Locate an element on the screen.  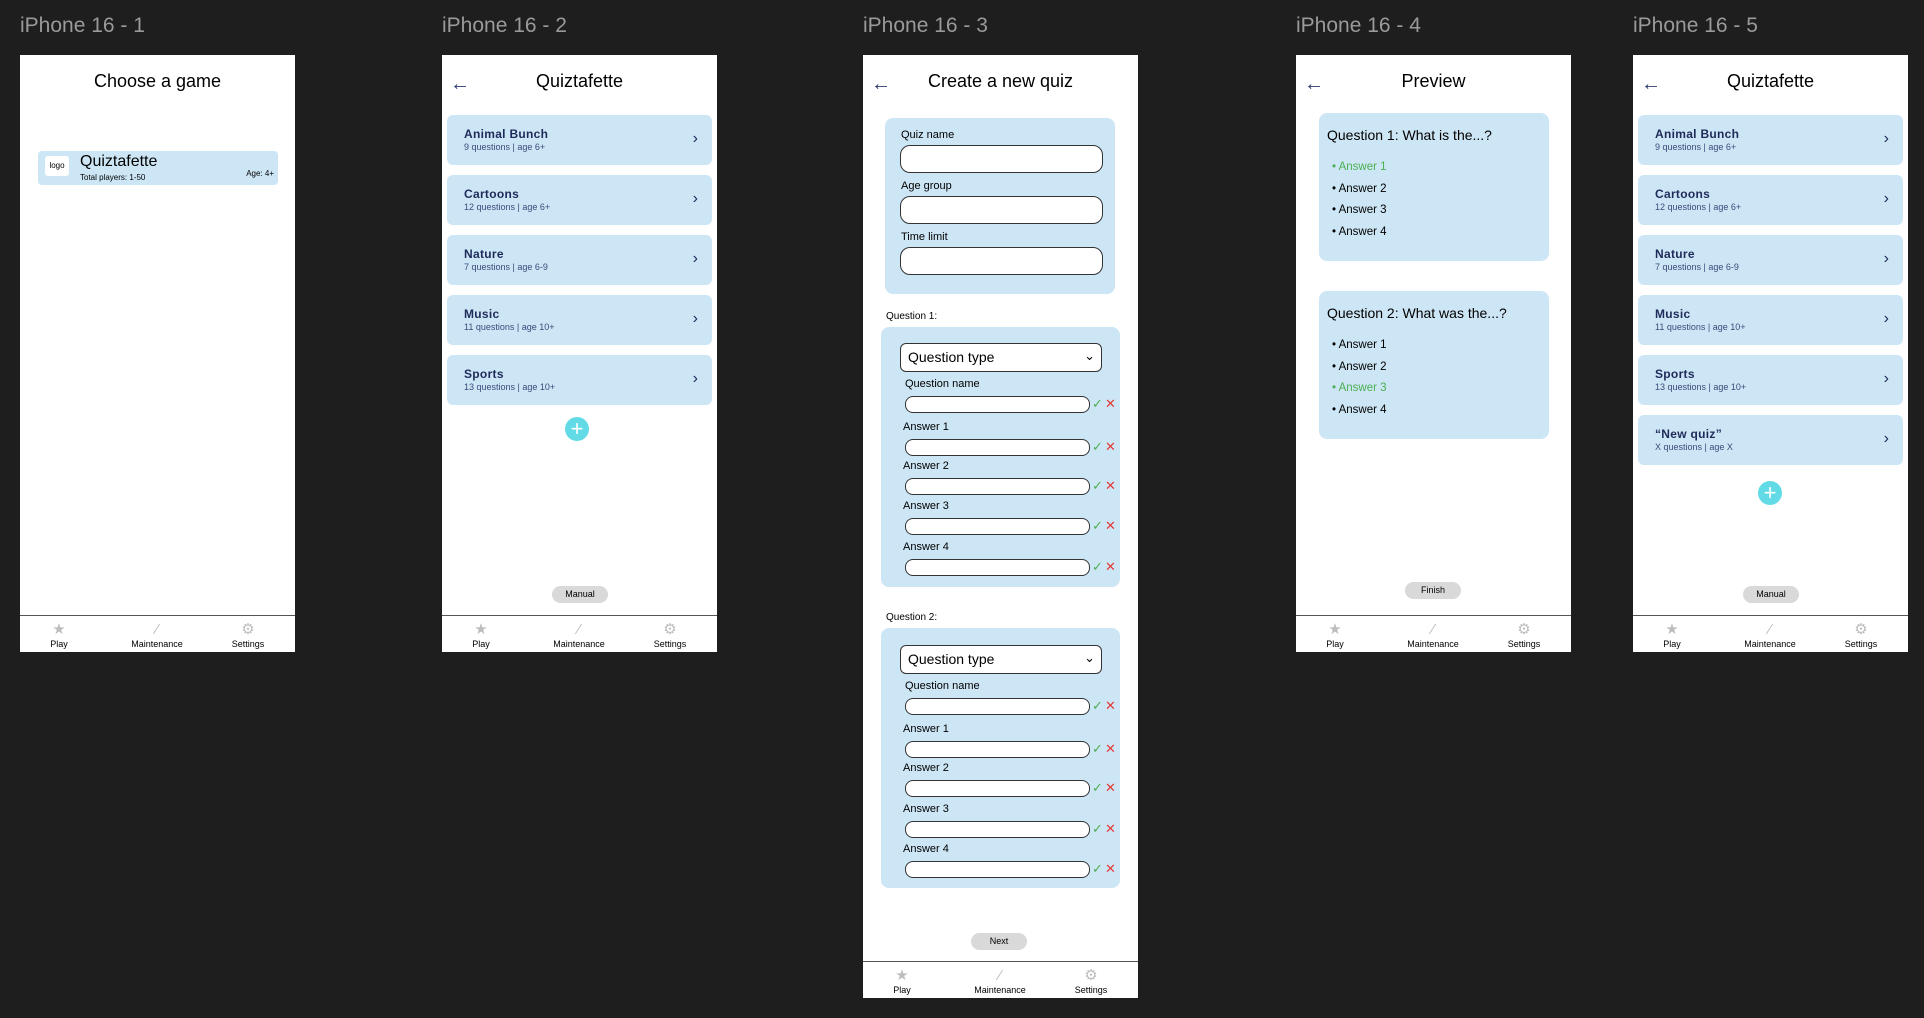
page-title: Preview is located at coordinates (1433, 81).